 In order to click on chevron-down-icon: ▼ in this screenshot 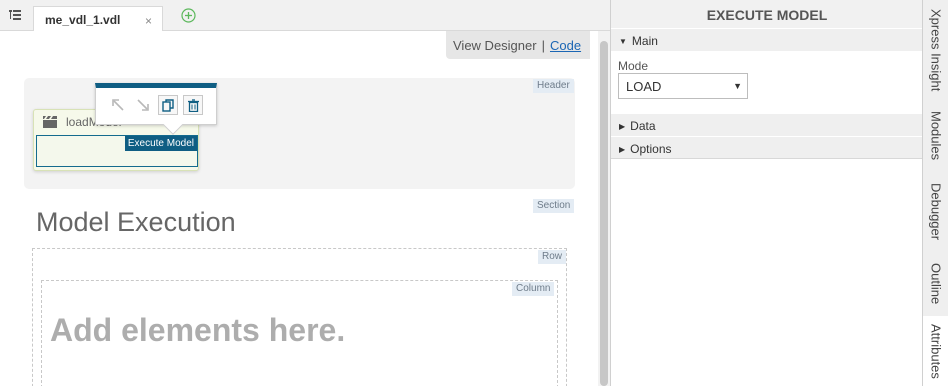, I will do `click(737, 86)`.